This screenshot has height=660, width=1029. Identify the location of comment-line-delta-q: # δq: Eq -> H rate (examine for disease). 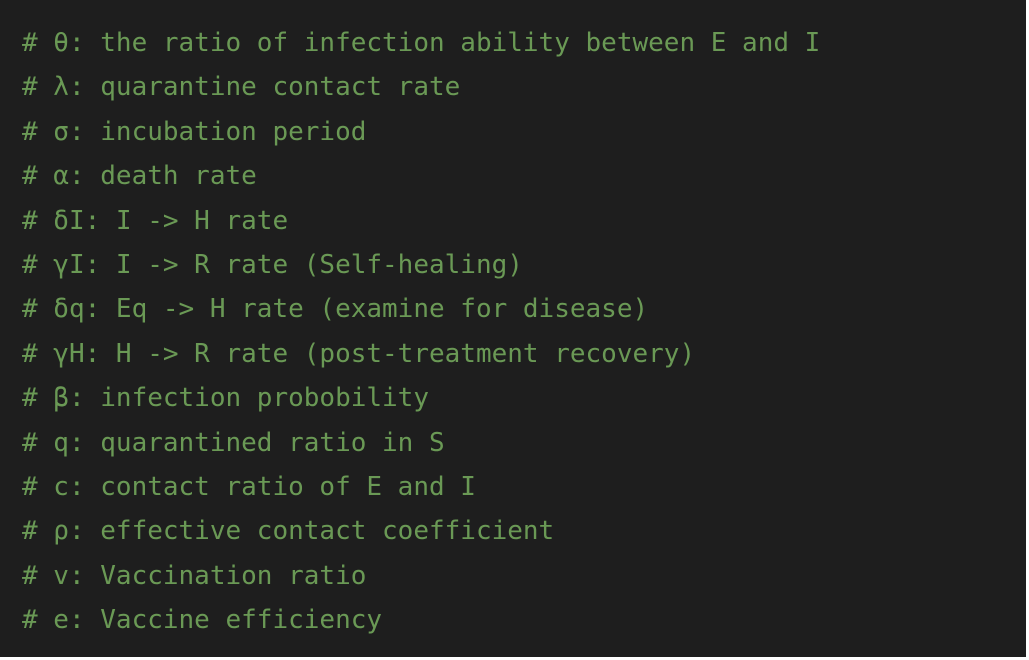
(335, 309).